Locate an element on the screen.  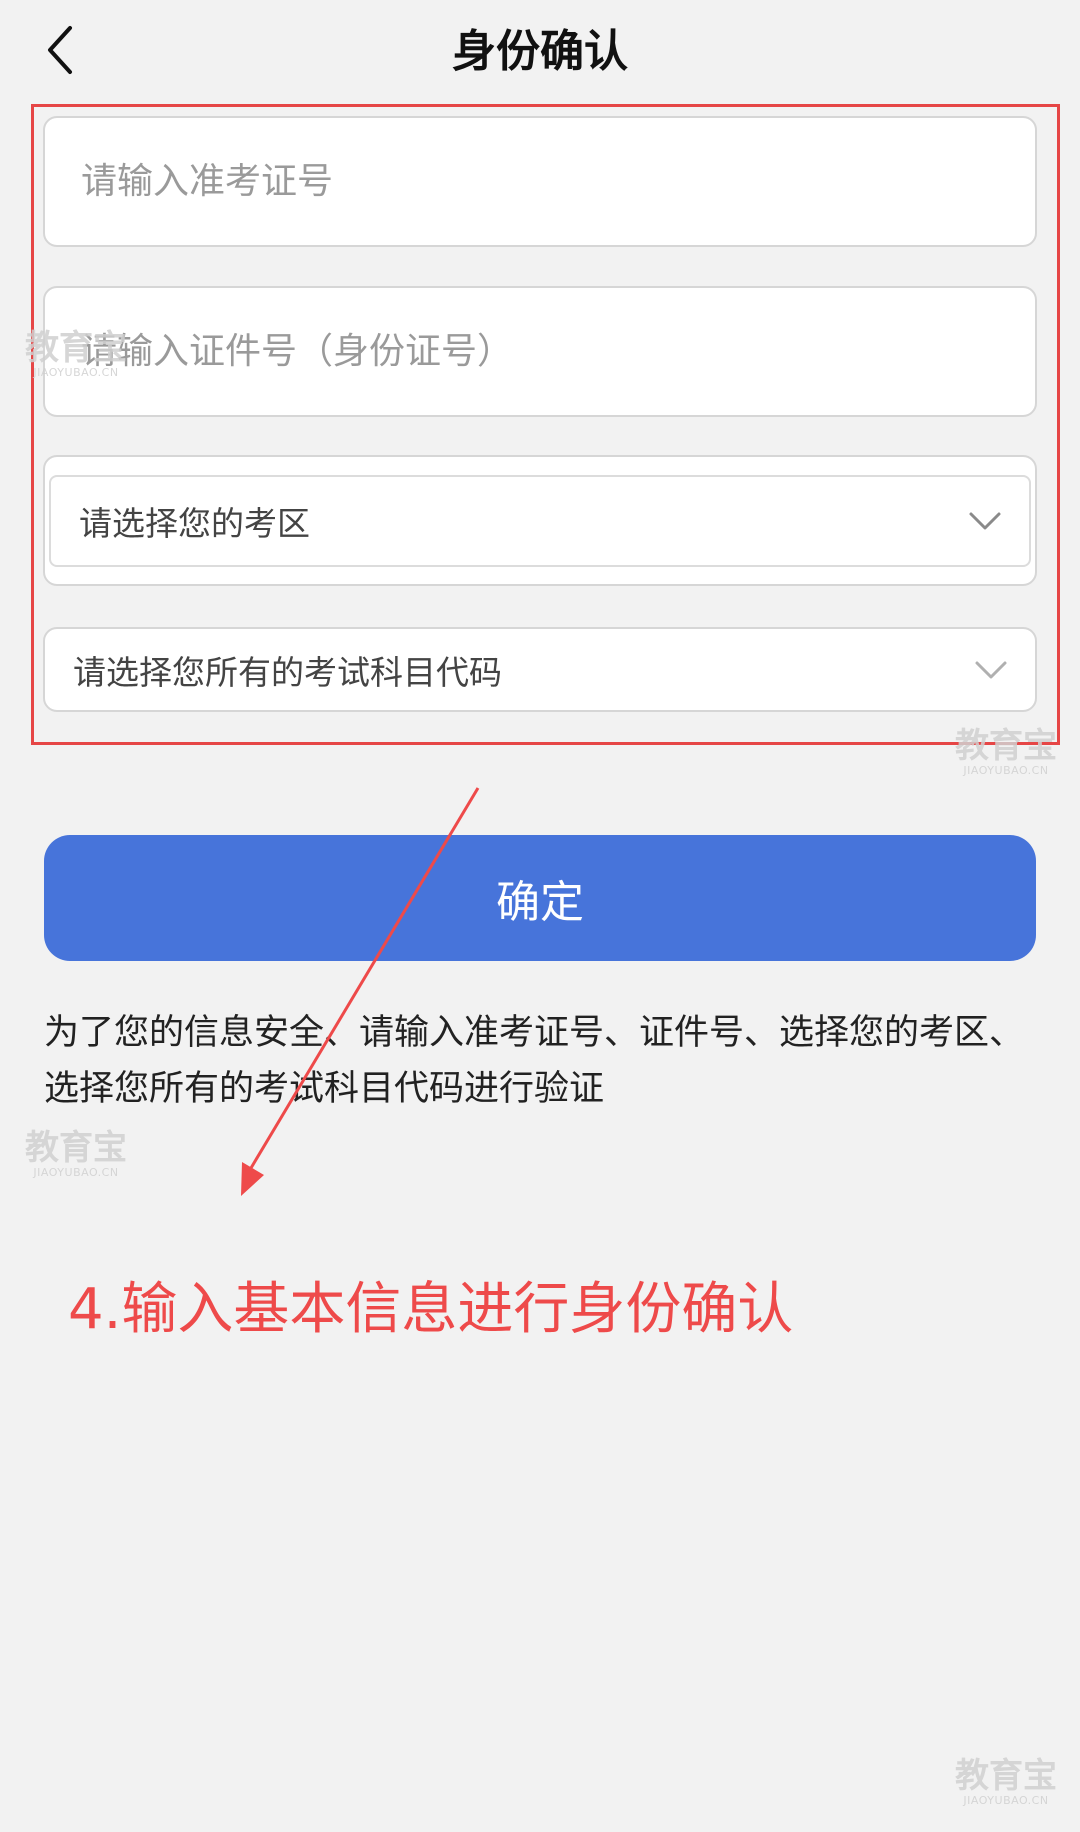
exam-area-select-container: 请选择您的考区 is located at coordinates (540, 520).